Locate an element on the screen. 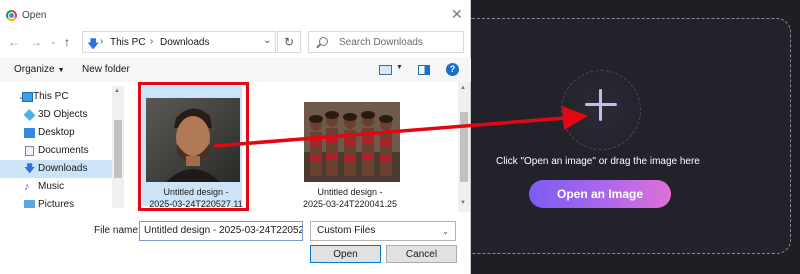 This screenshot has width=800, height=274. file-name-label: File name: is located at coordinates (117, 230).